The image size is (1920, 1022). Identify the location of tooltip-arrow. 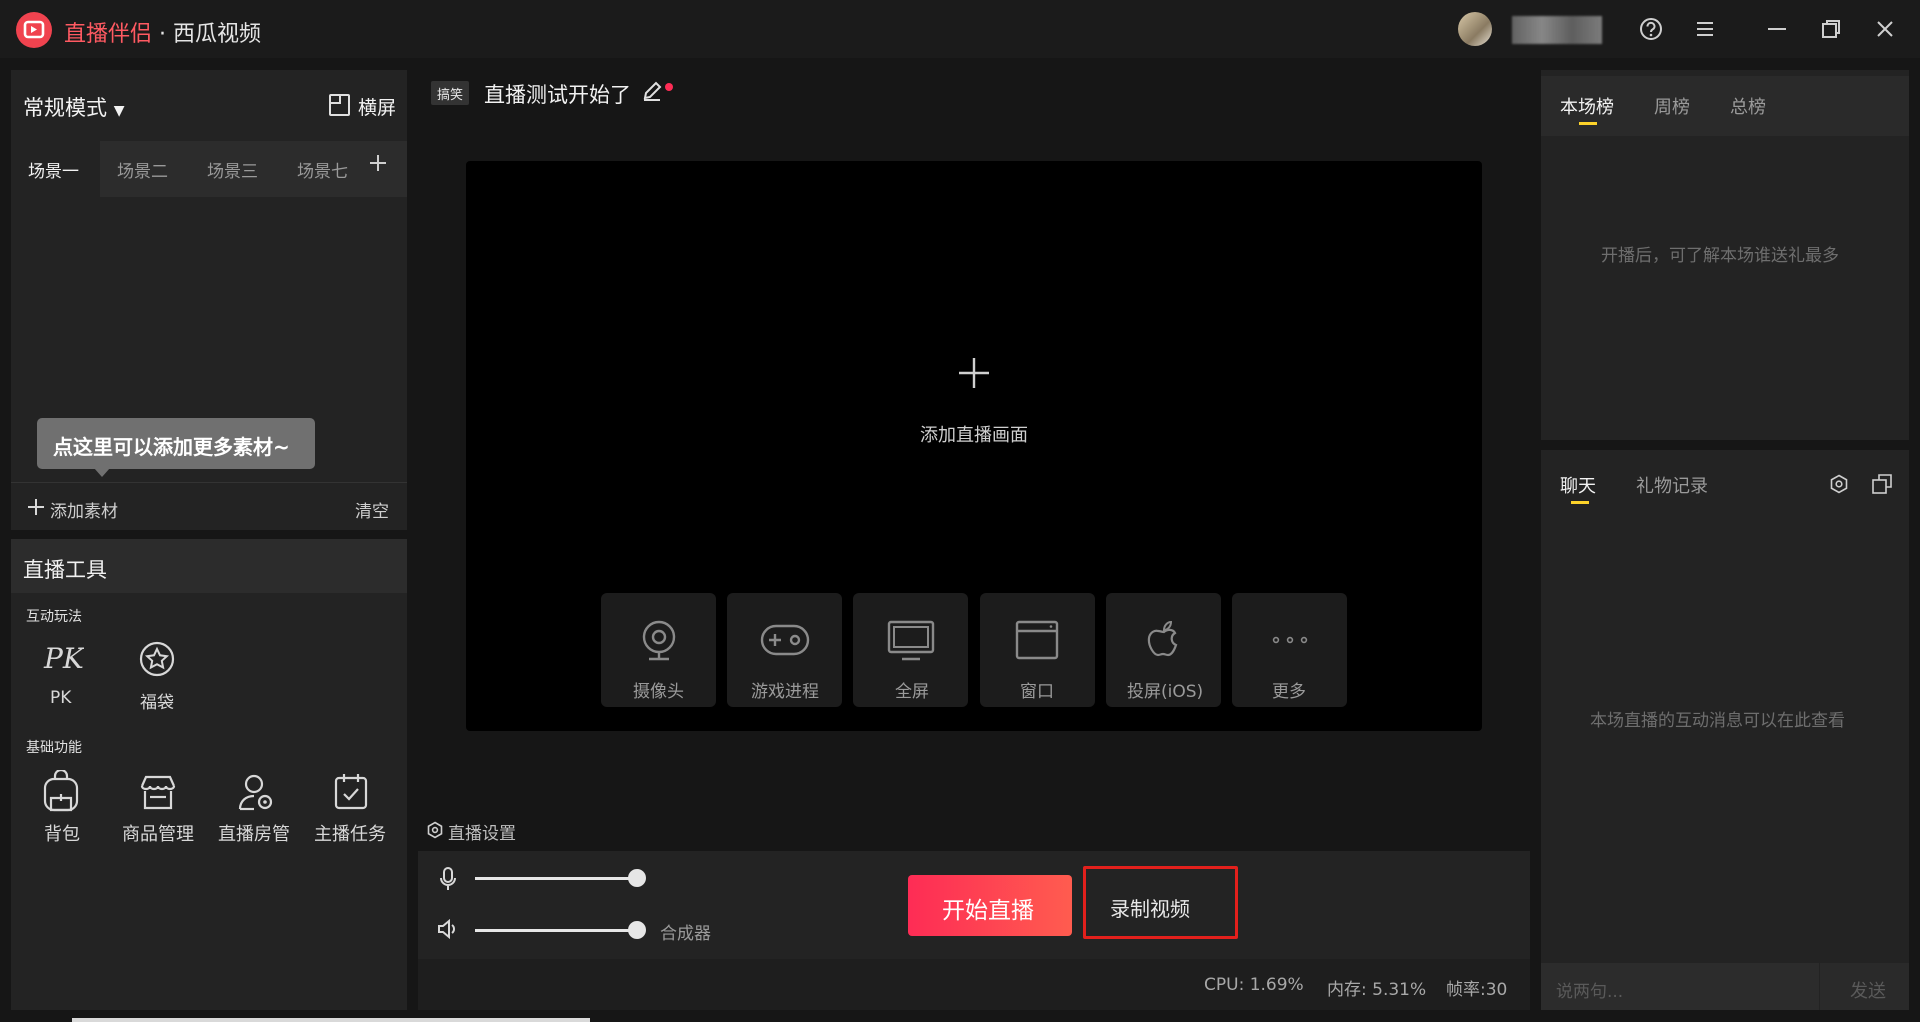
(102, 472).